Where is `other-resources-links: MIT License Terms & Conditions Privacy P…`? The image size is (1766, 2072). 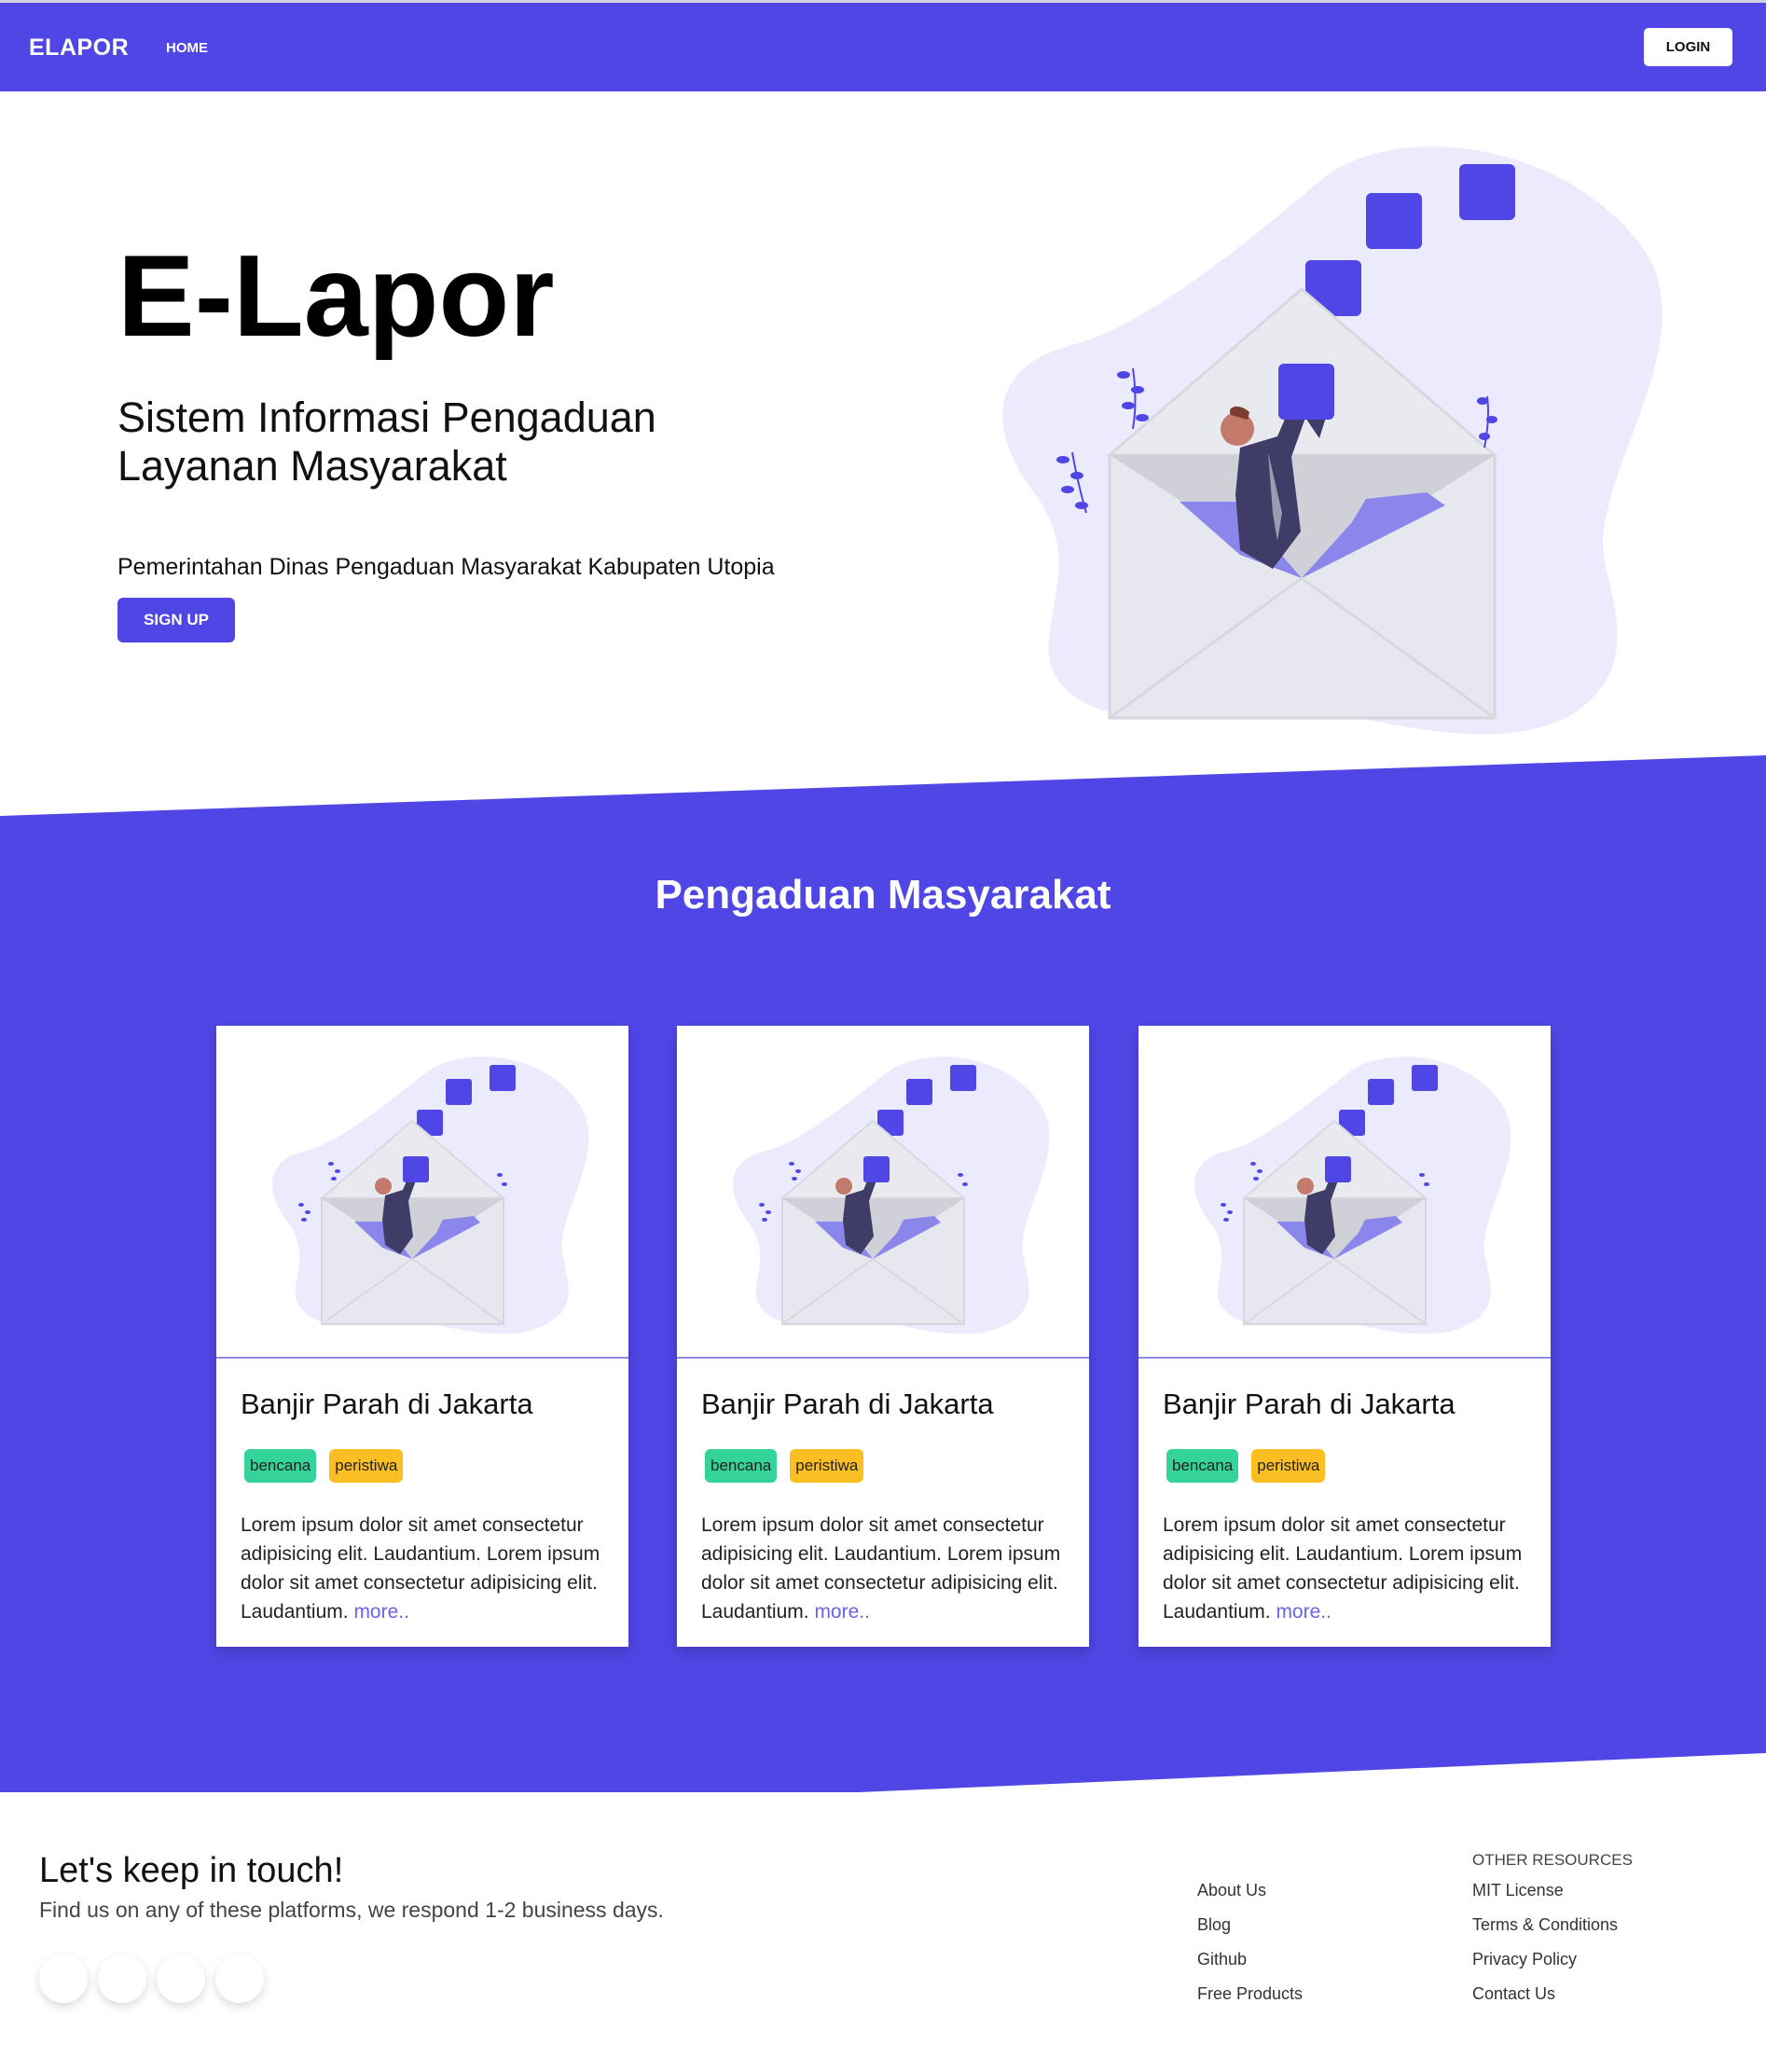 other-resources-links: MIT License Terms & Conditions Privacy P… is located at coordinates (1545, 1950).